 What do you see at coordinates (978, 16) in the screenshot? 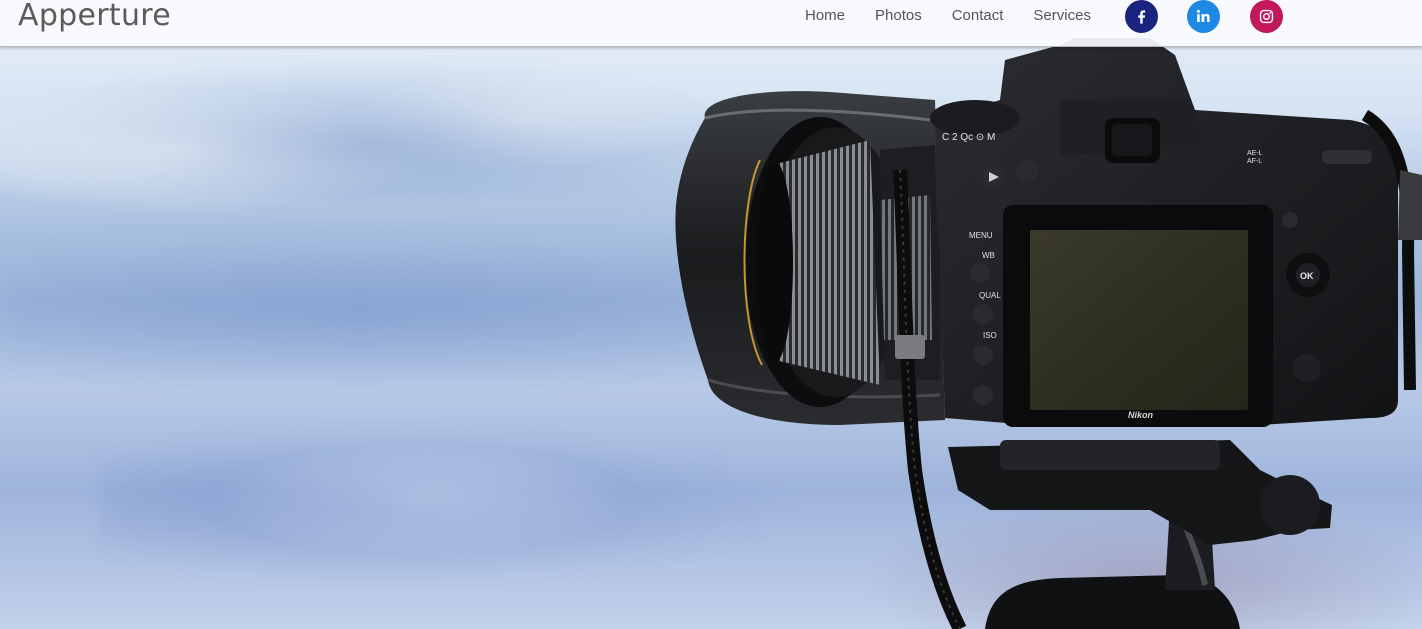
I see `nav-contact-link: Contact` at bounding box center [978, 16].